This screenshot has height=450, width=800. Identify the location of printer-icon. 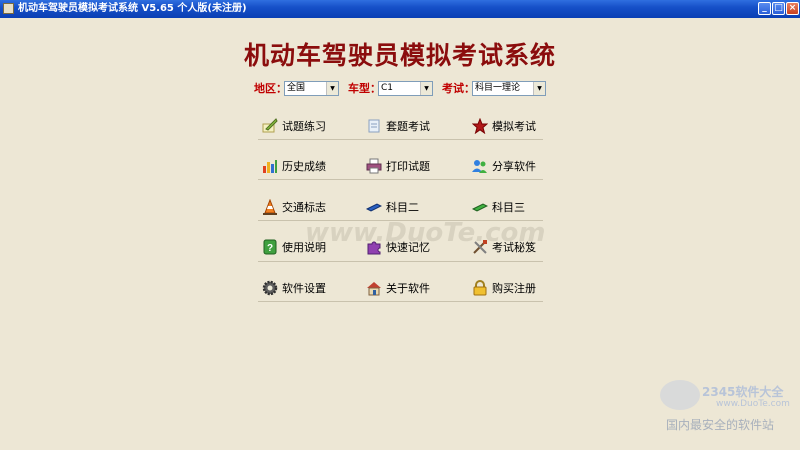
(374, 166).